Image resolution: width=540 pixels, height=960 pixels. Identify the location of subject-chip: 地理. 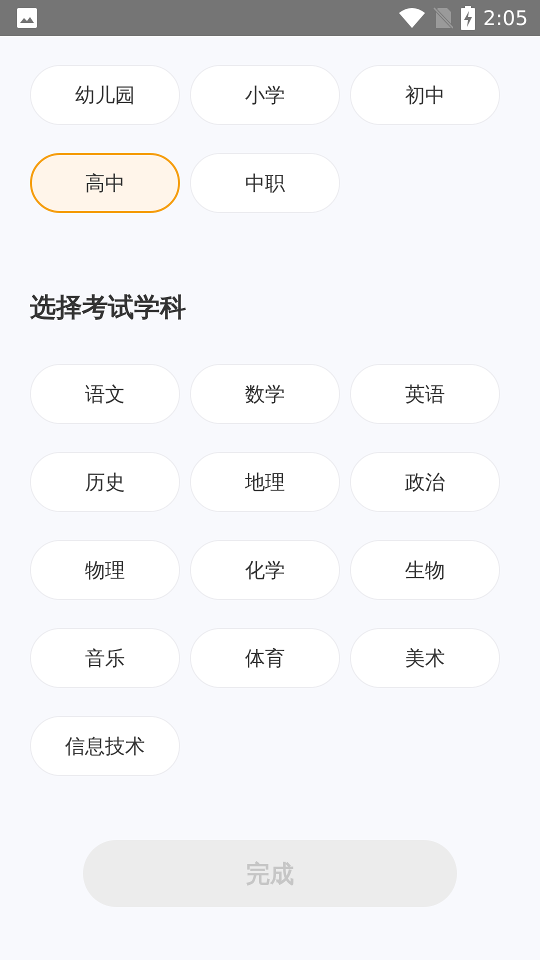
(265, 482).